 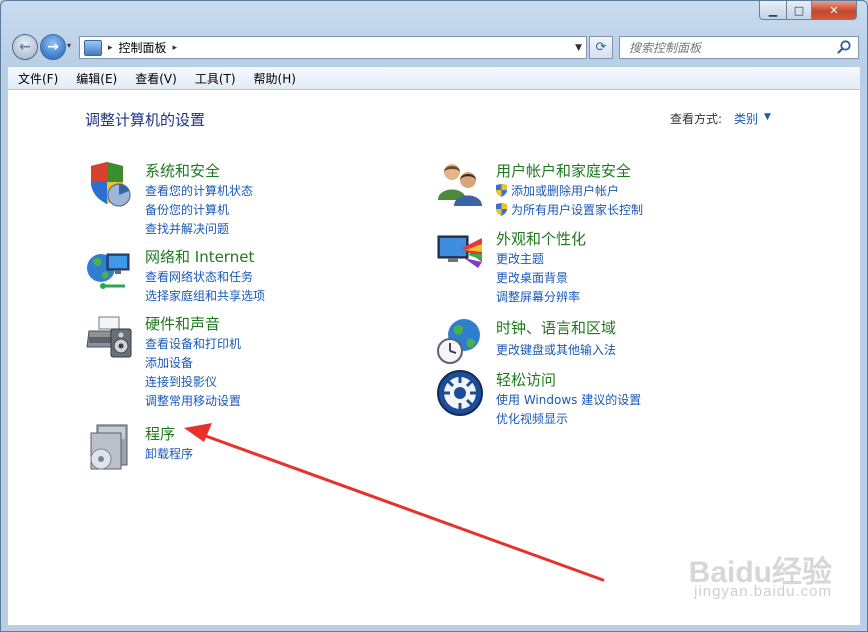 I want to click on recent-pages-dropdown: ▾, so click(x=69, y=45).